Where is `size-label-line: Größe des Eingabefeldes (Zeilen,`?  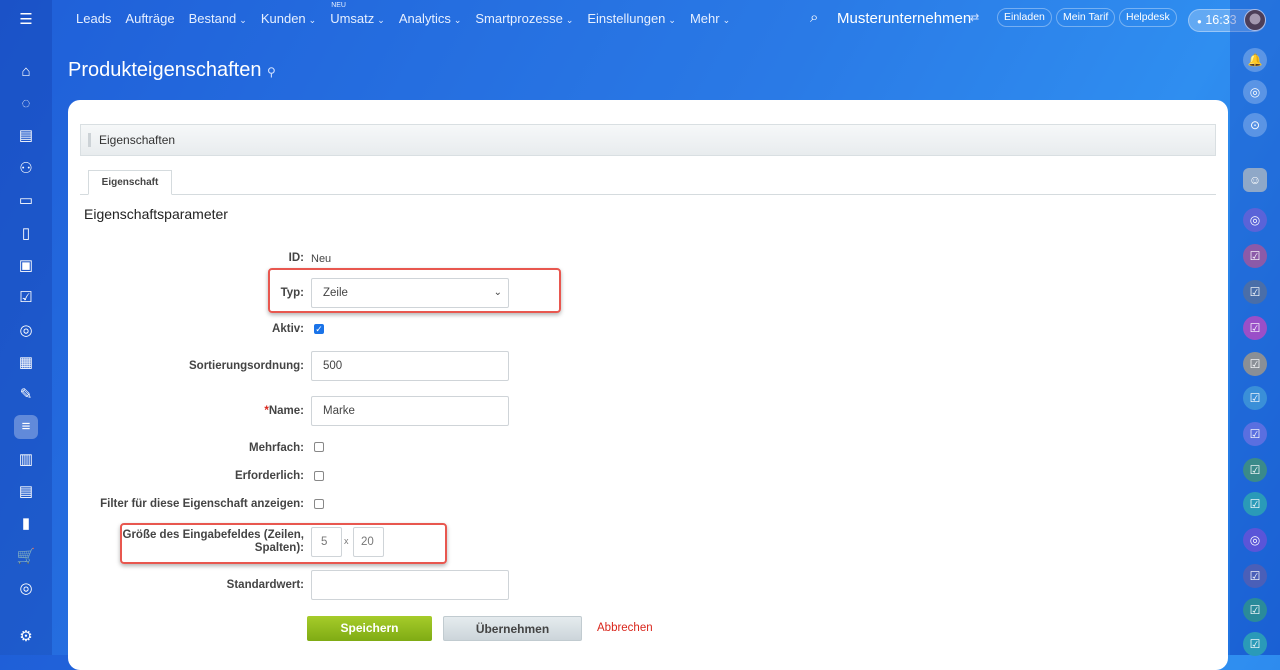
size-label-line: Größe des Eingabefeldes (Zeilen, is located at coordinates (213, 535).